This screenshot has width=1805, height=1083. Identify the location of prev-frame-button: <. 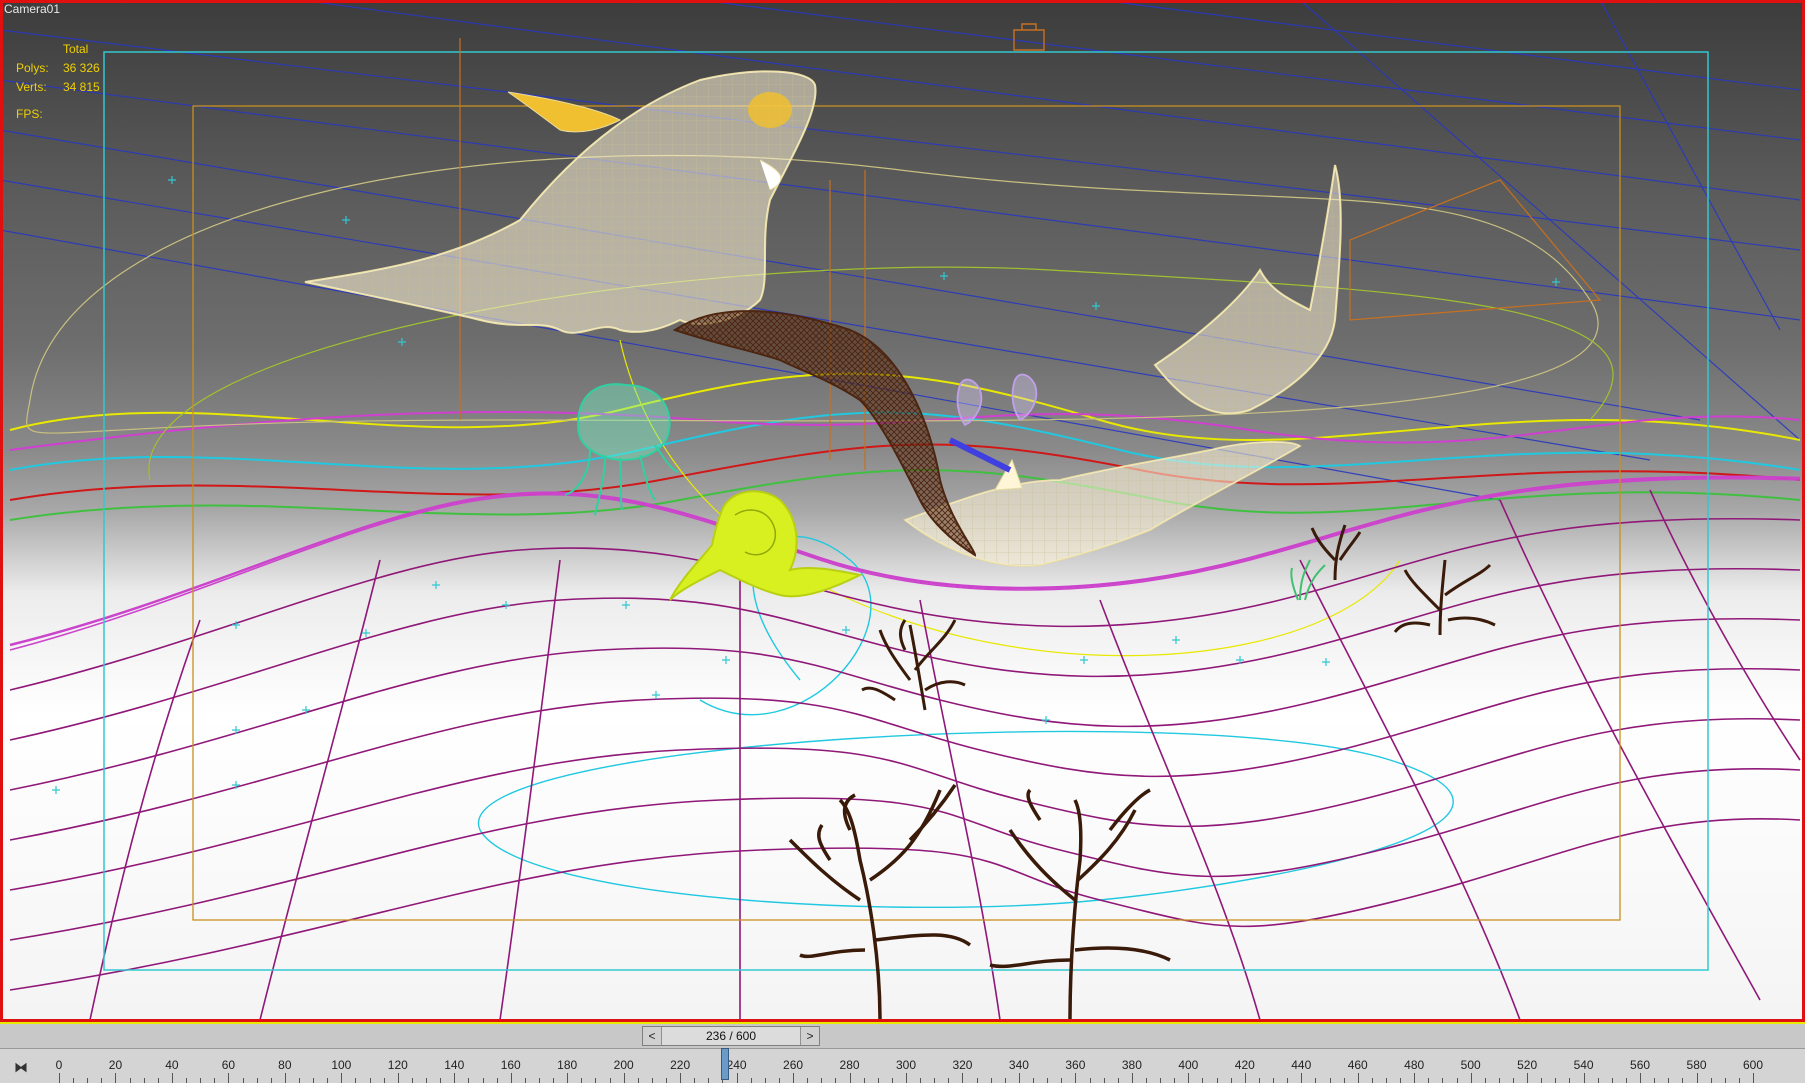
(652, 1036).